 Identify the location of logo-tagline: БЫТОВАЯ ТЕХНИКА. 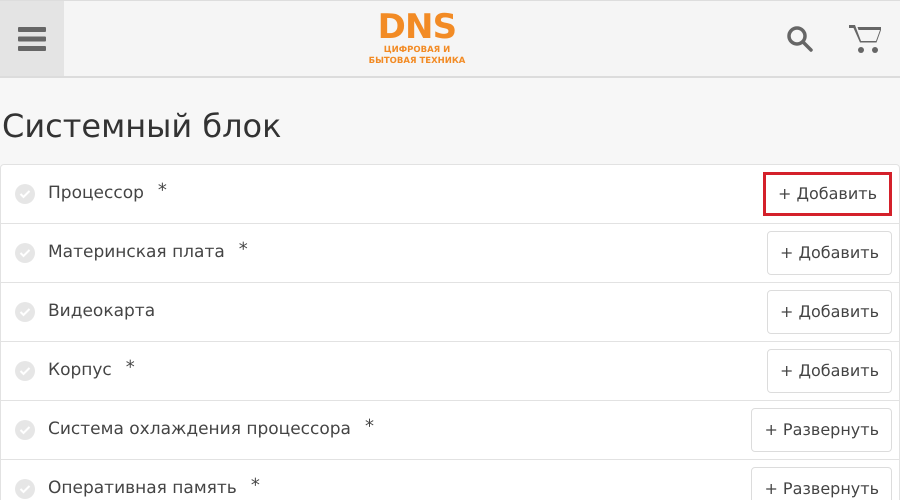
(417, 60).